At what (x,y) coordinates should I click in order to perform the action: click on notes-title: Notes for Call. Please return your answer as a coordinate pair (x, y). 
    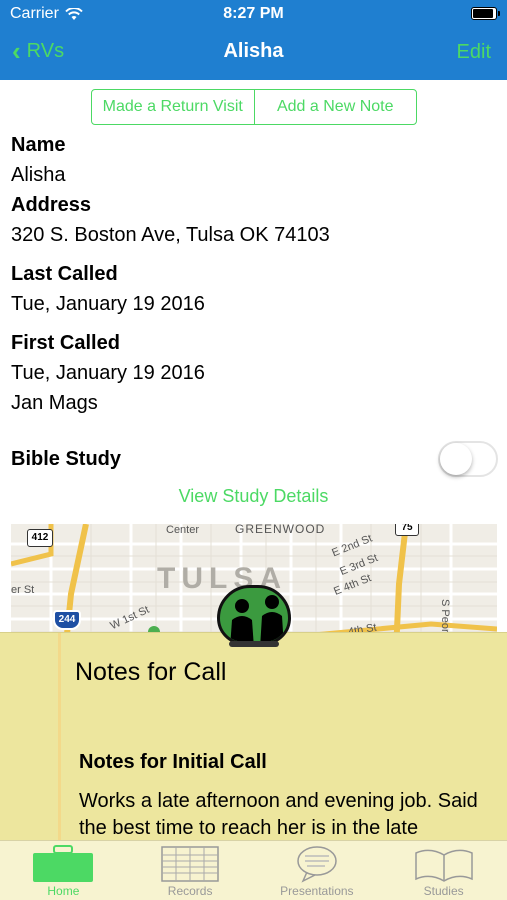
    Looking at the image, I should click on (151, 672).